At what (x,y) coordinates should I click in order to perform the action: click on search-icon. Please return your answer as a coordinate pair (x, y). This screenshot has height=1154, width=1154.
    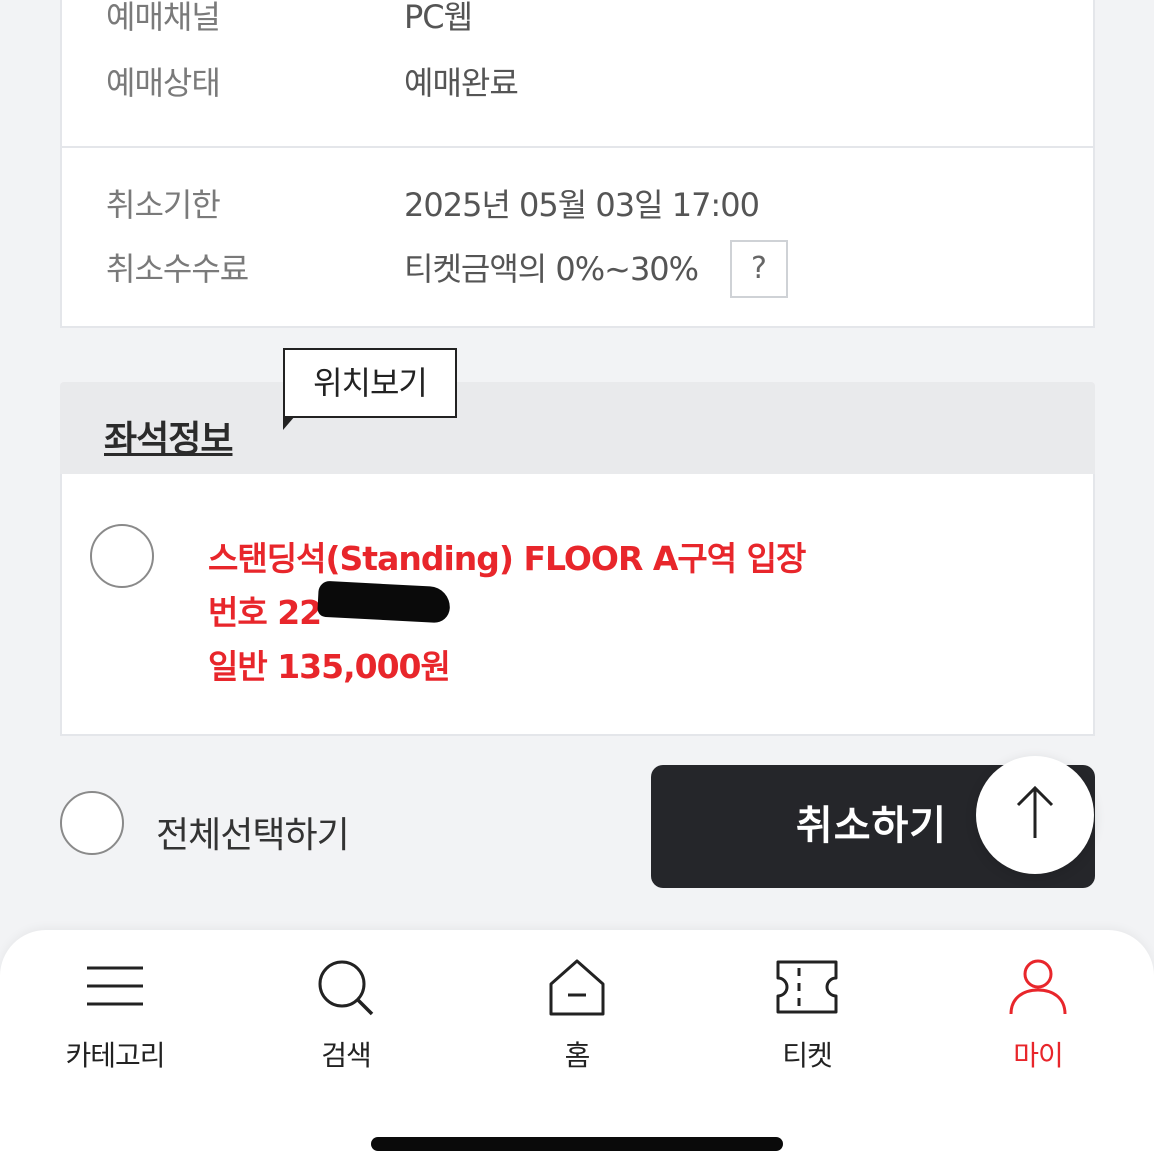
    Looking at the image, I should click on (346, 988).